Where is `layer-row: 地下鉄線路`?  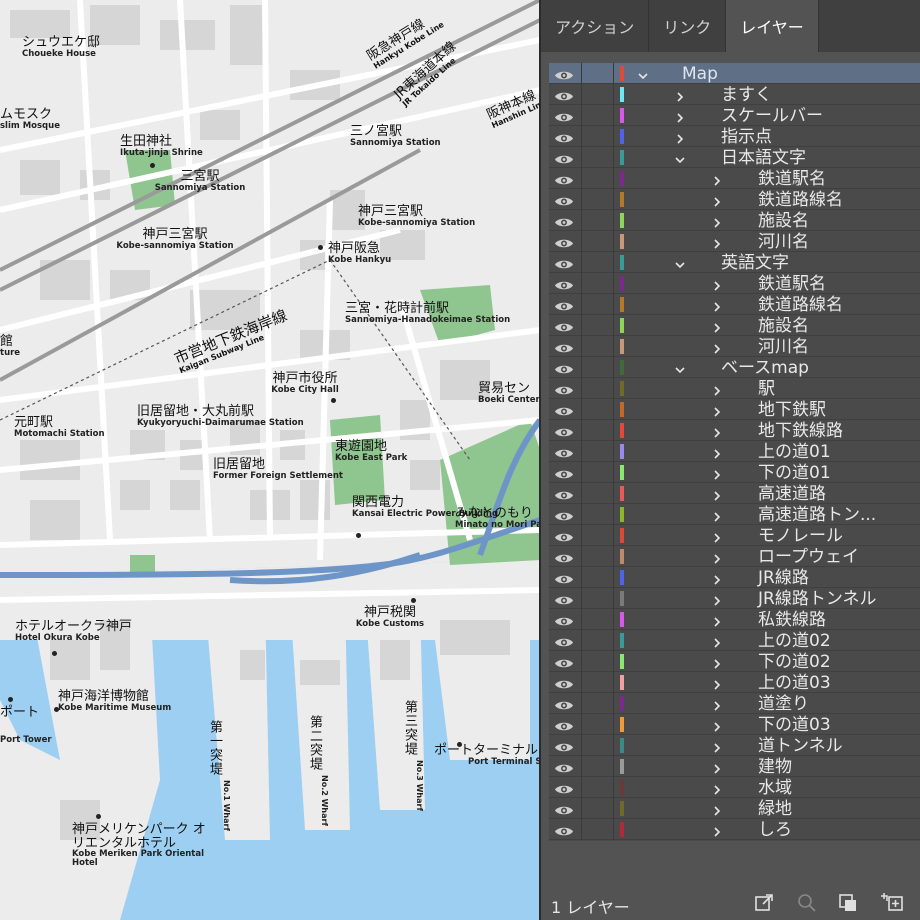
layer-row: 地下鉄線路 is located at coordinates (734, 430).